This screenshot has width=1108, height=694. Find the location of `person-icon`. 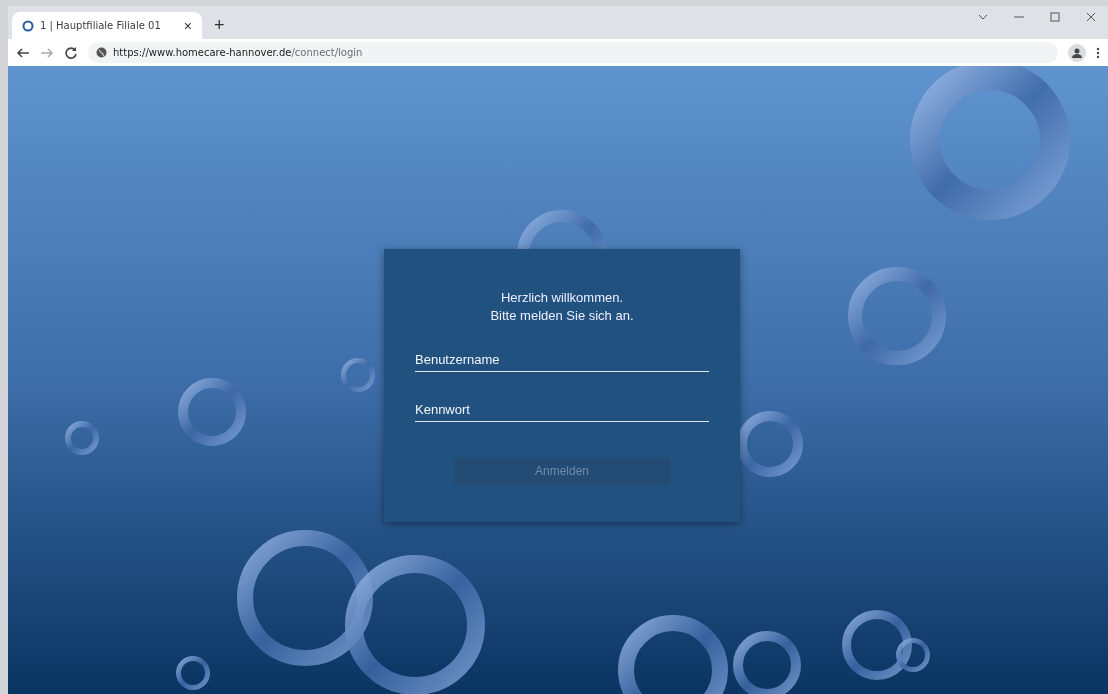

person-icon is located at coordinates (1077, 52).